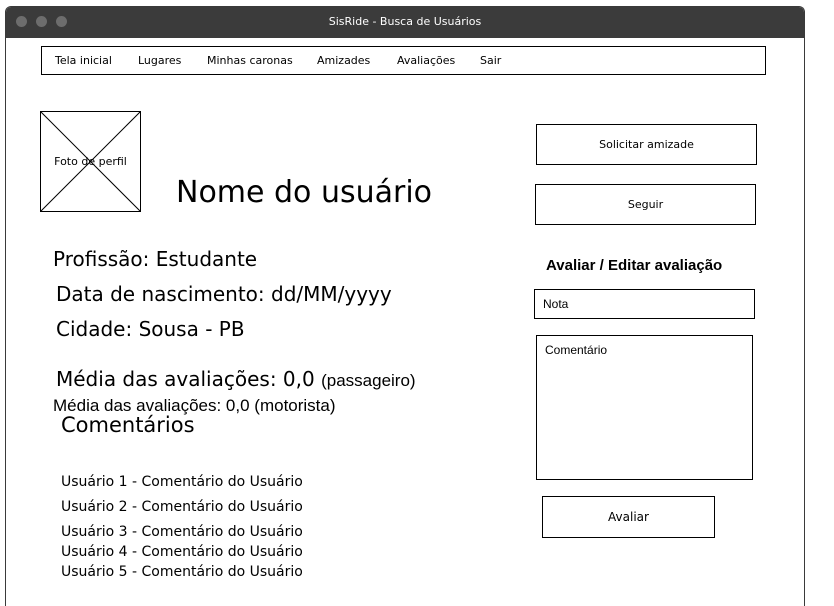  Describe the element at coordinates (426, 60) in the screenshot. I see `nav-item-avaliacoes: Avaliações` at that location.